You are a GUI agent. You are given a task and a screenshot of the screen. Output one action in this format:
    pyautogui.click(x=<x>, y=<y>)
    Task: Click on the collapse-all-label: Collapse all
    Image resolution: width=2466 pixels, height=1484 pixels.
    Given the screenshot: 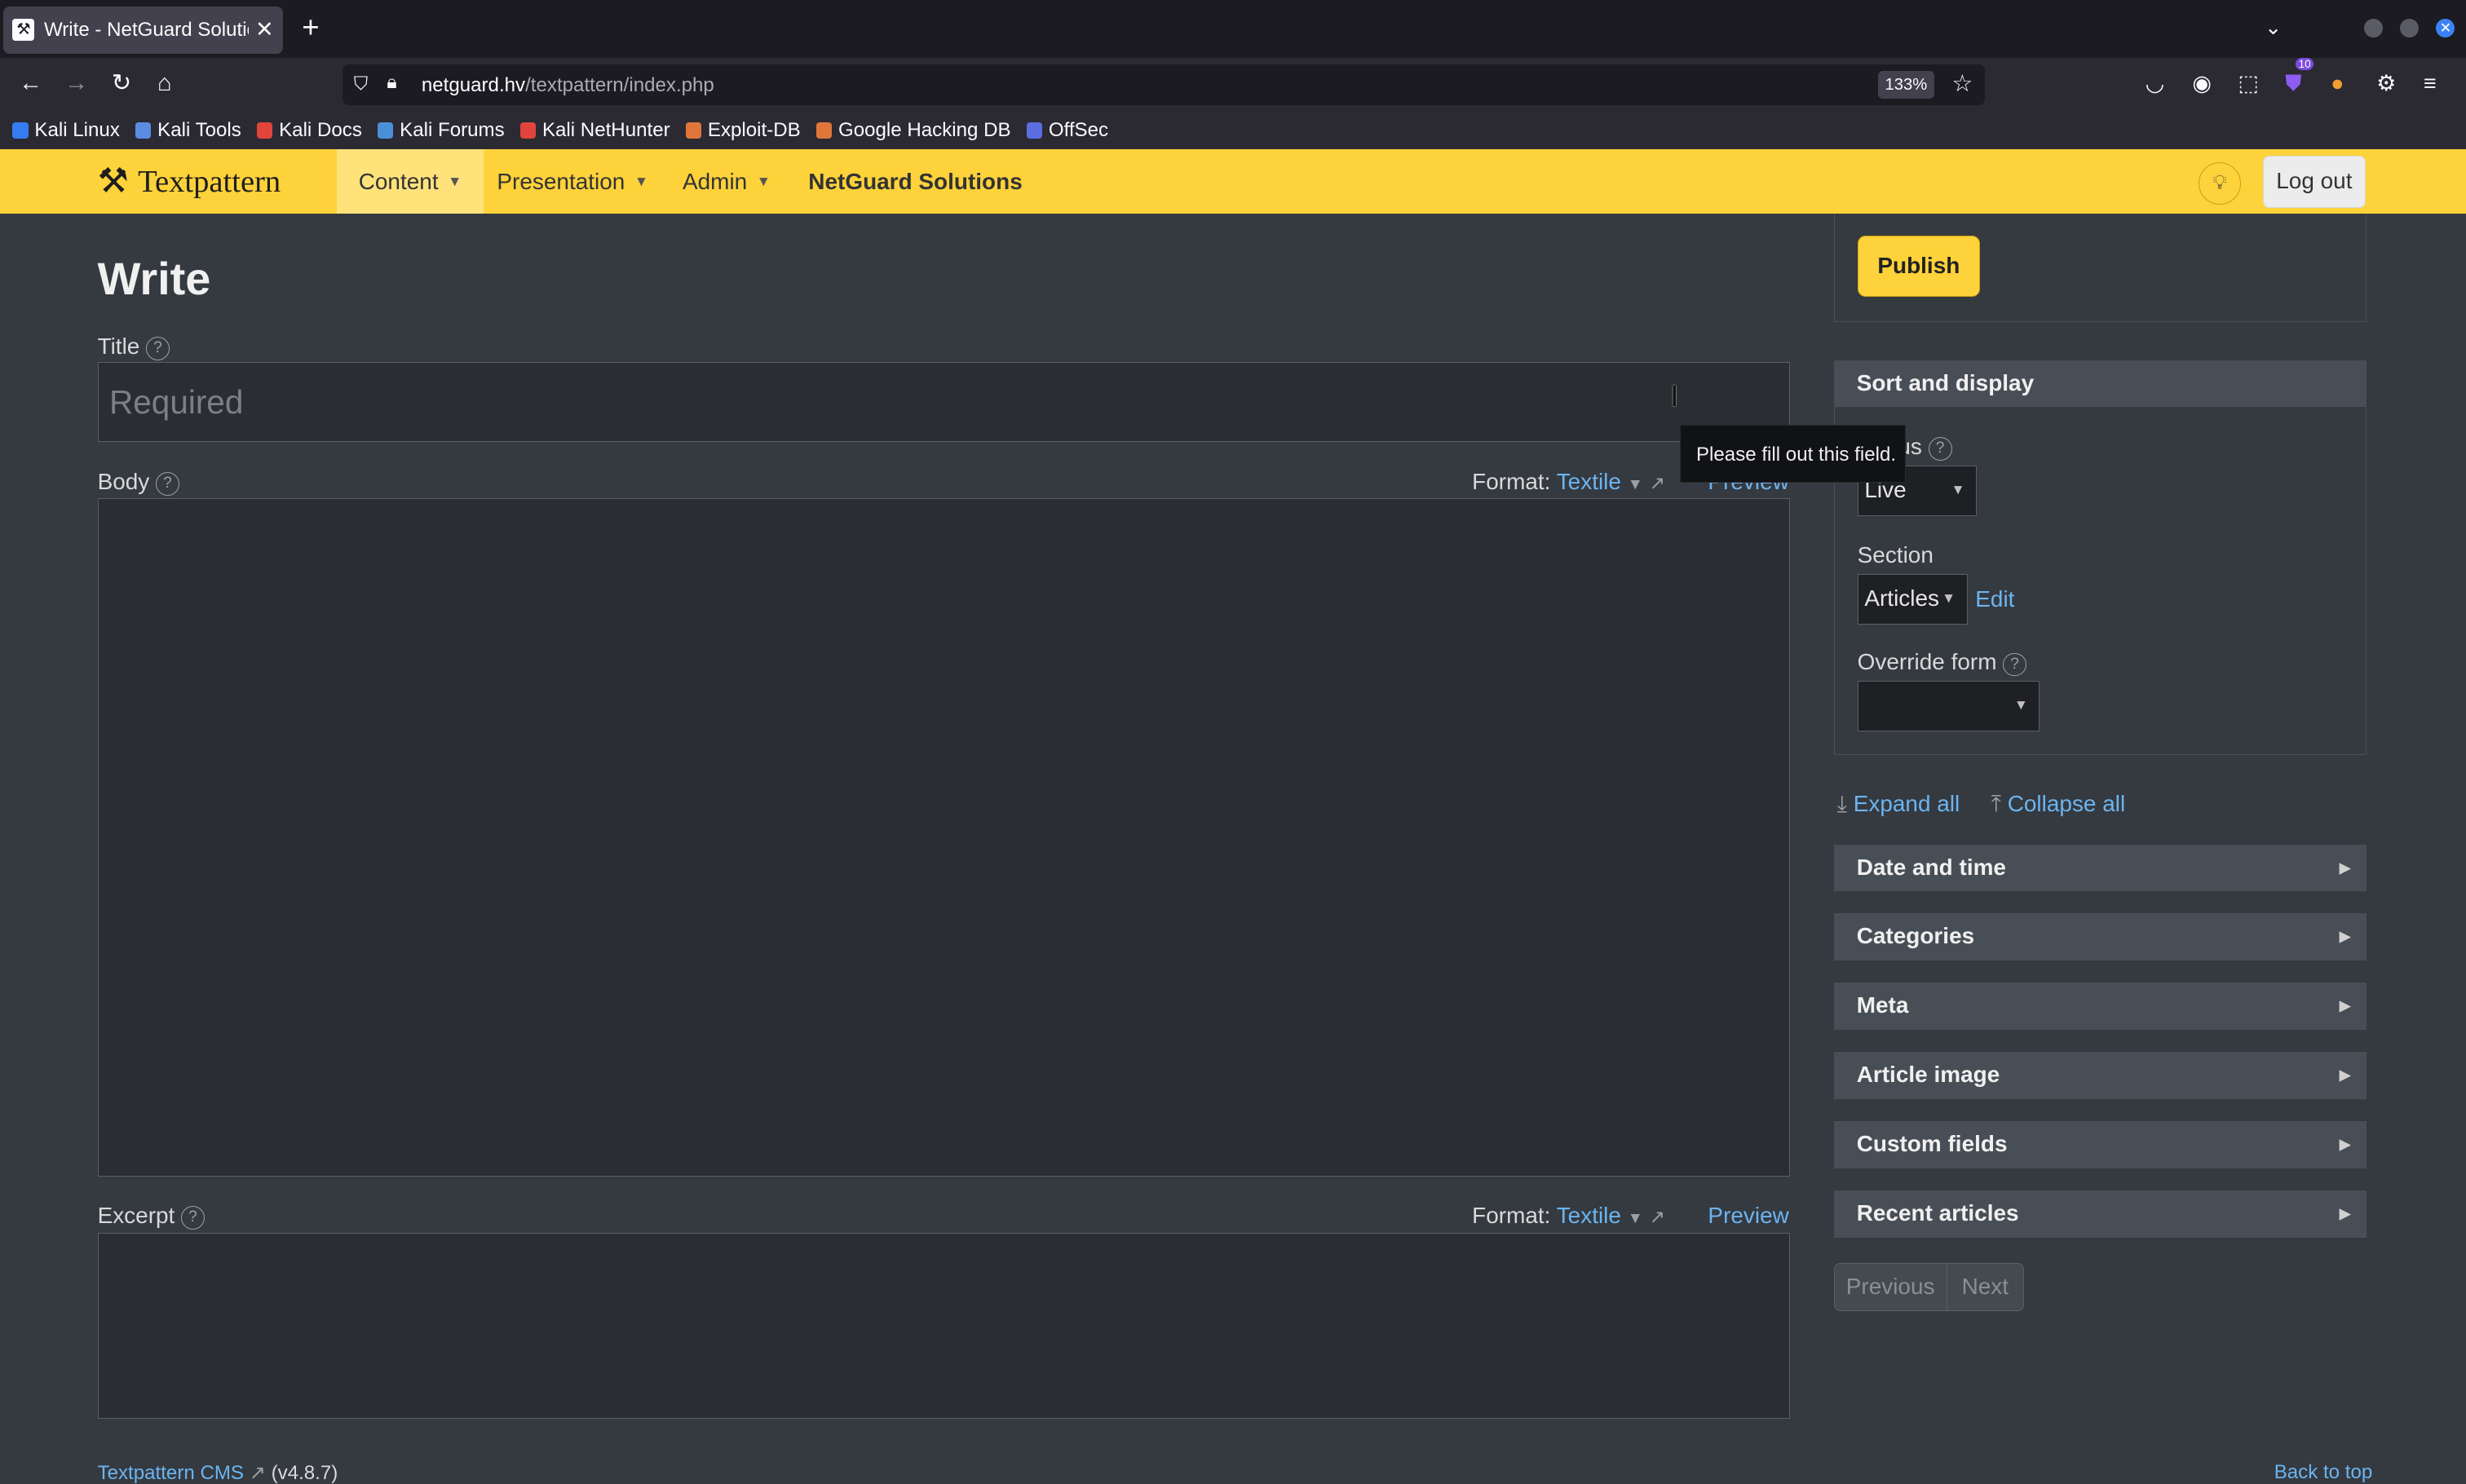 What is the action you would take?
    pyautogui.click(x=2066, y=804)
    